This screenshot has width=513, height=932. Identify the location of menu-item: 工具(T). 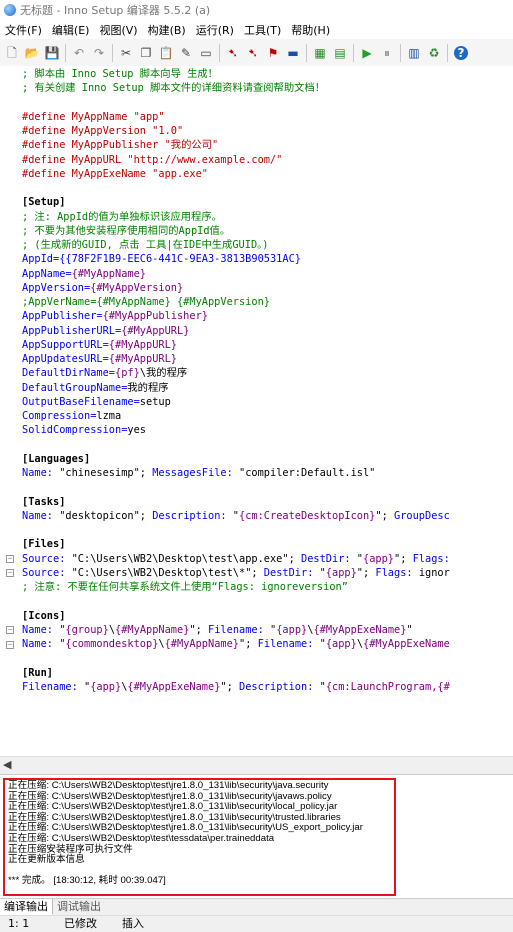
(262, 30).